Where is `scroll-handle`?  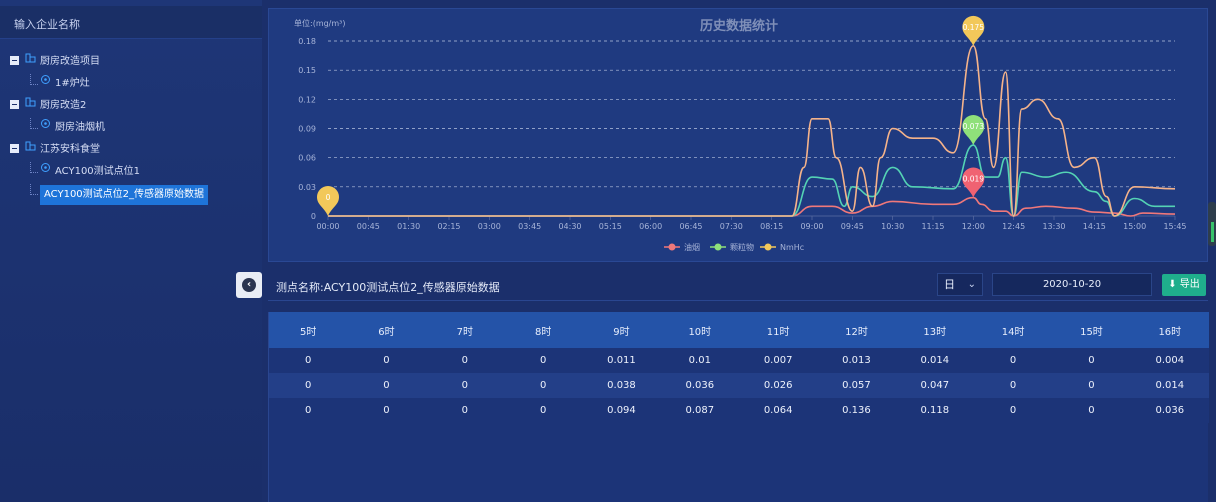
scroll-handle is located at coordinates (1212, 224).